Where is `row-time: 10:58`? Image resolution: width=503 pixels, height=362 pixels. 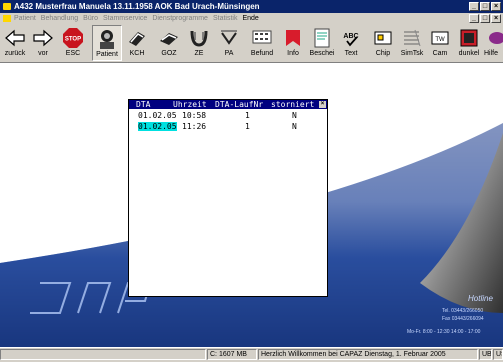 row-time: 10:58 is located at coordinates (194, 115).